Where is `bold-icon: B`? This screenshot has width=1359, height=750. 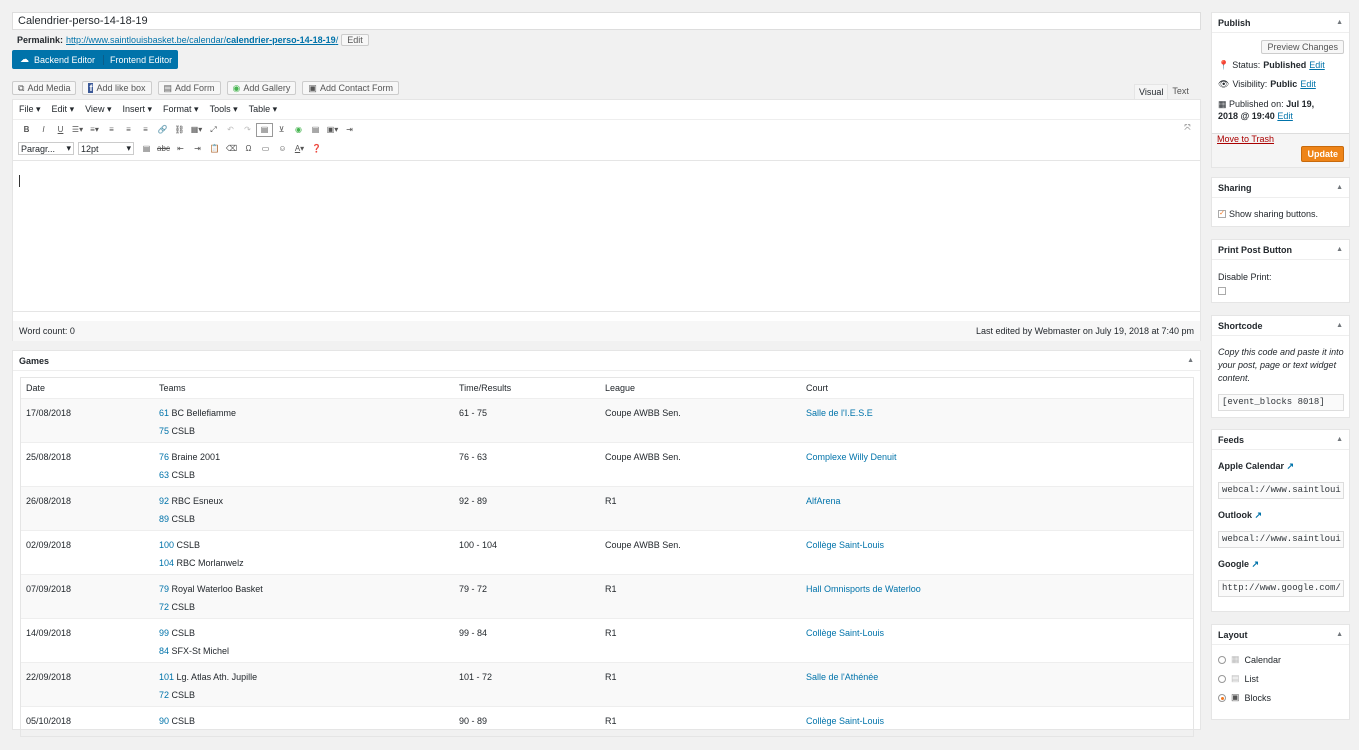 bold-icon: B is located at coordinates (26, 130).